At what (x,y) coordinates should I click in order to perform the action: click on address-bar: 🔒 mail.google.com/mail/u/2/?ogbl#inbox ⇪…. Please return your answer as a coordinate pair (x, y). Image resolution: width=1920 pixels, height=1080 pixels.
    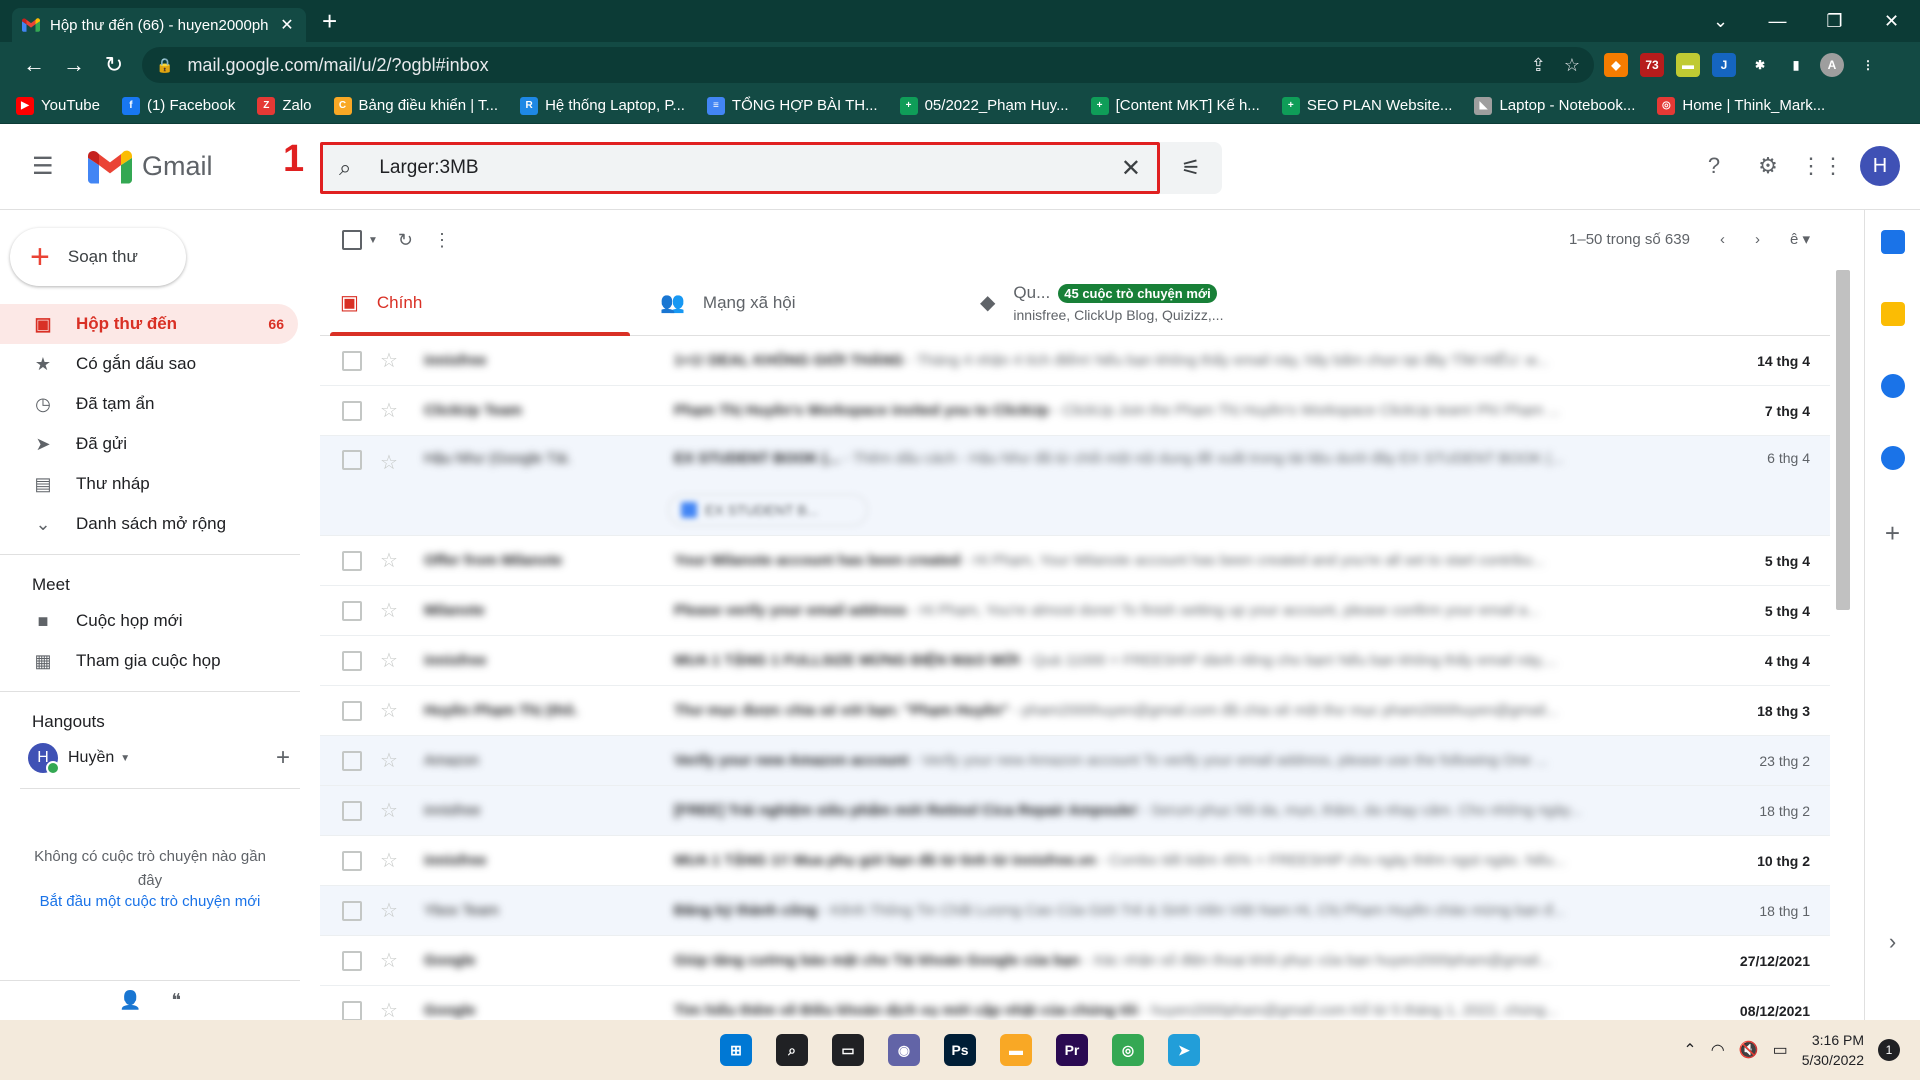
    Looking at the image, I should click on (868, 65).